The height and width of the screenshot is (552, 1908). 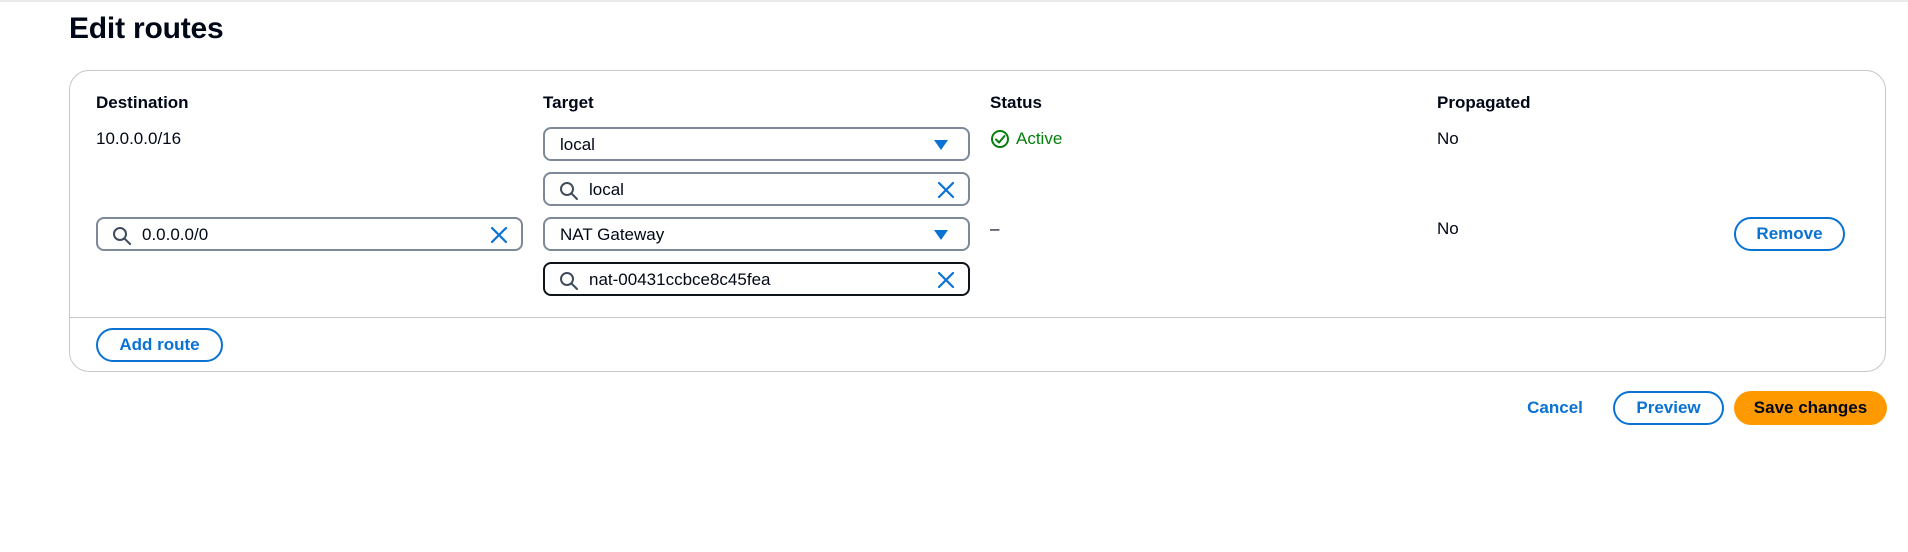 I want to click on target-search-value: nat-00431ccbce8c45fea, so click(x=680, y=279).